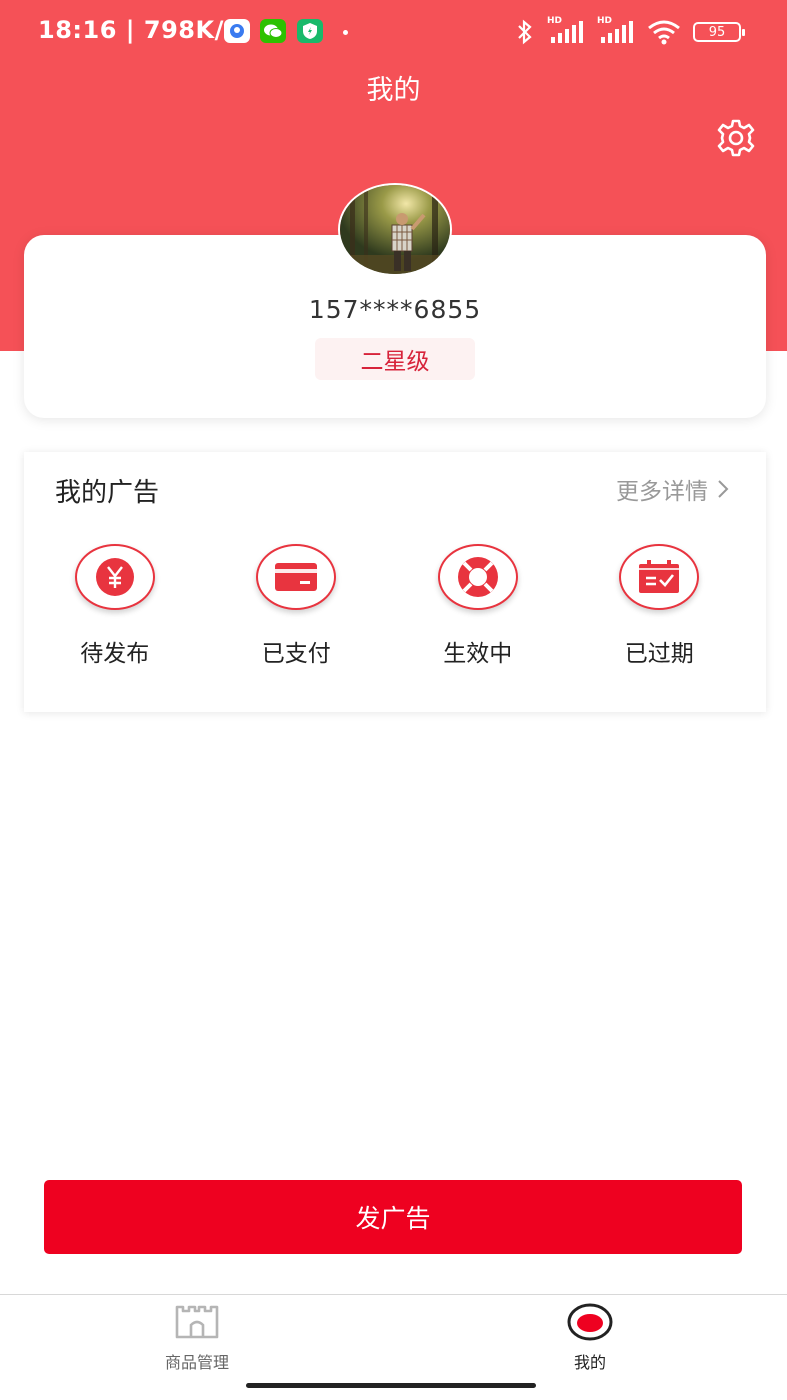  I want to click on ads-paid: 已支付, so click(297, 606).